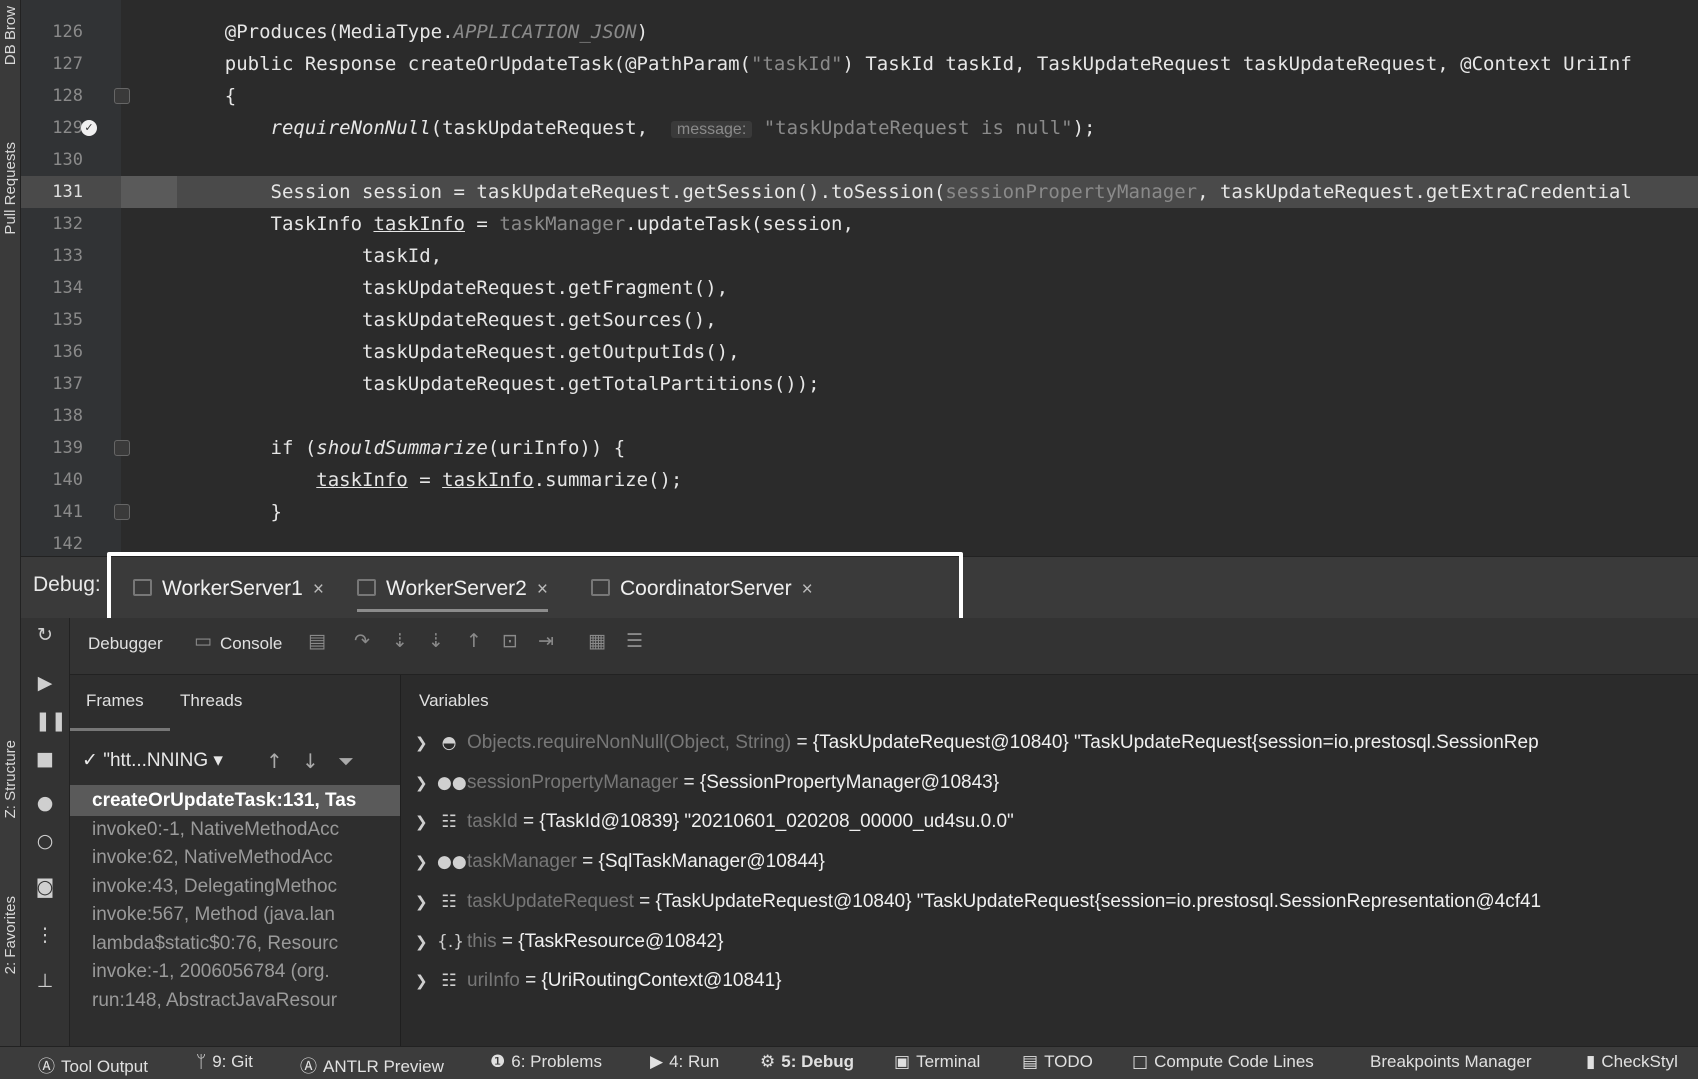 Image resolution: width=1698 pixels, height=1079 pixels. Describe the element at coordinates (52, 160) in the screenshot. I see `line-number: 130` at that location.